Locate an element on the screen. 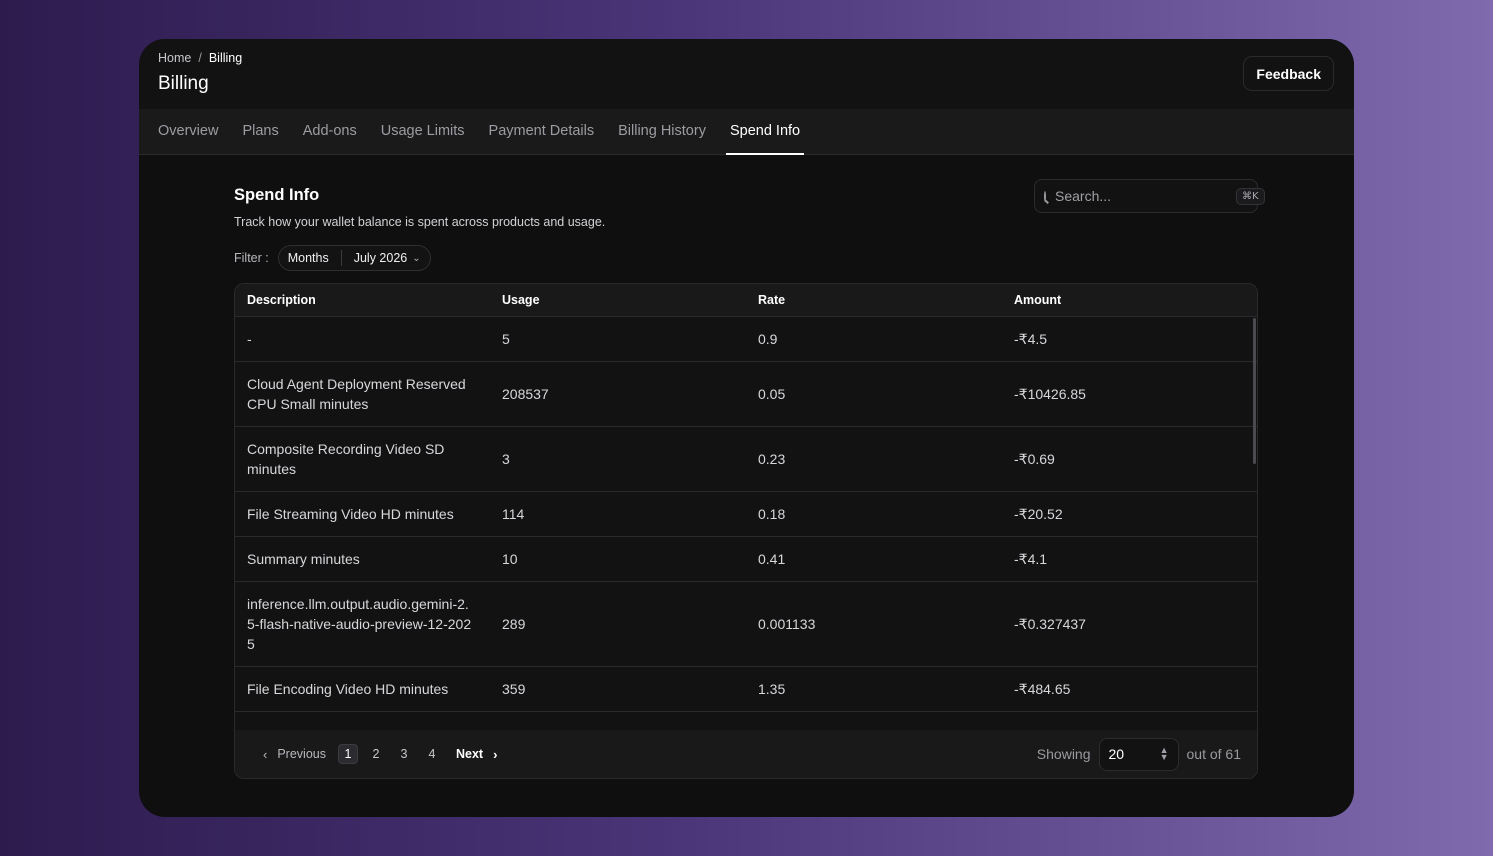  tab-overview: Overview is located at coordinates (188, 131).